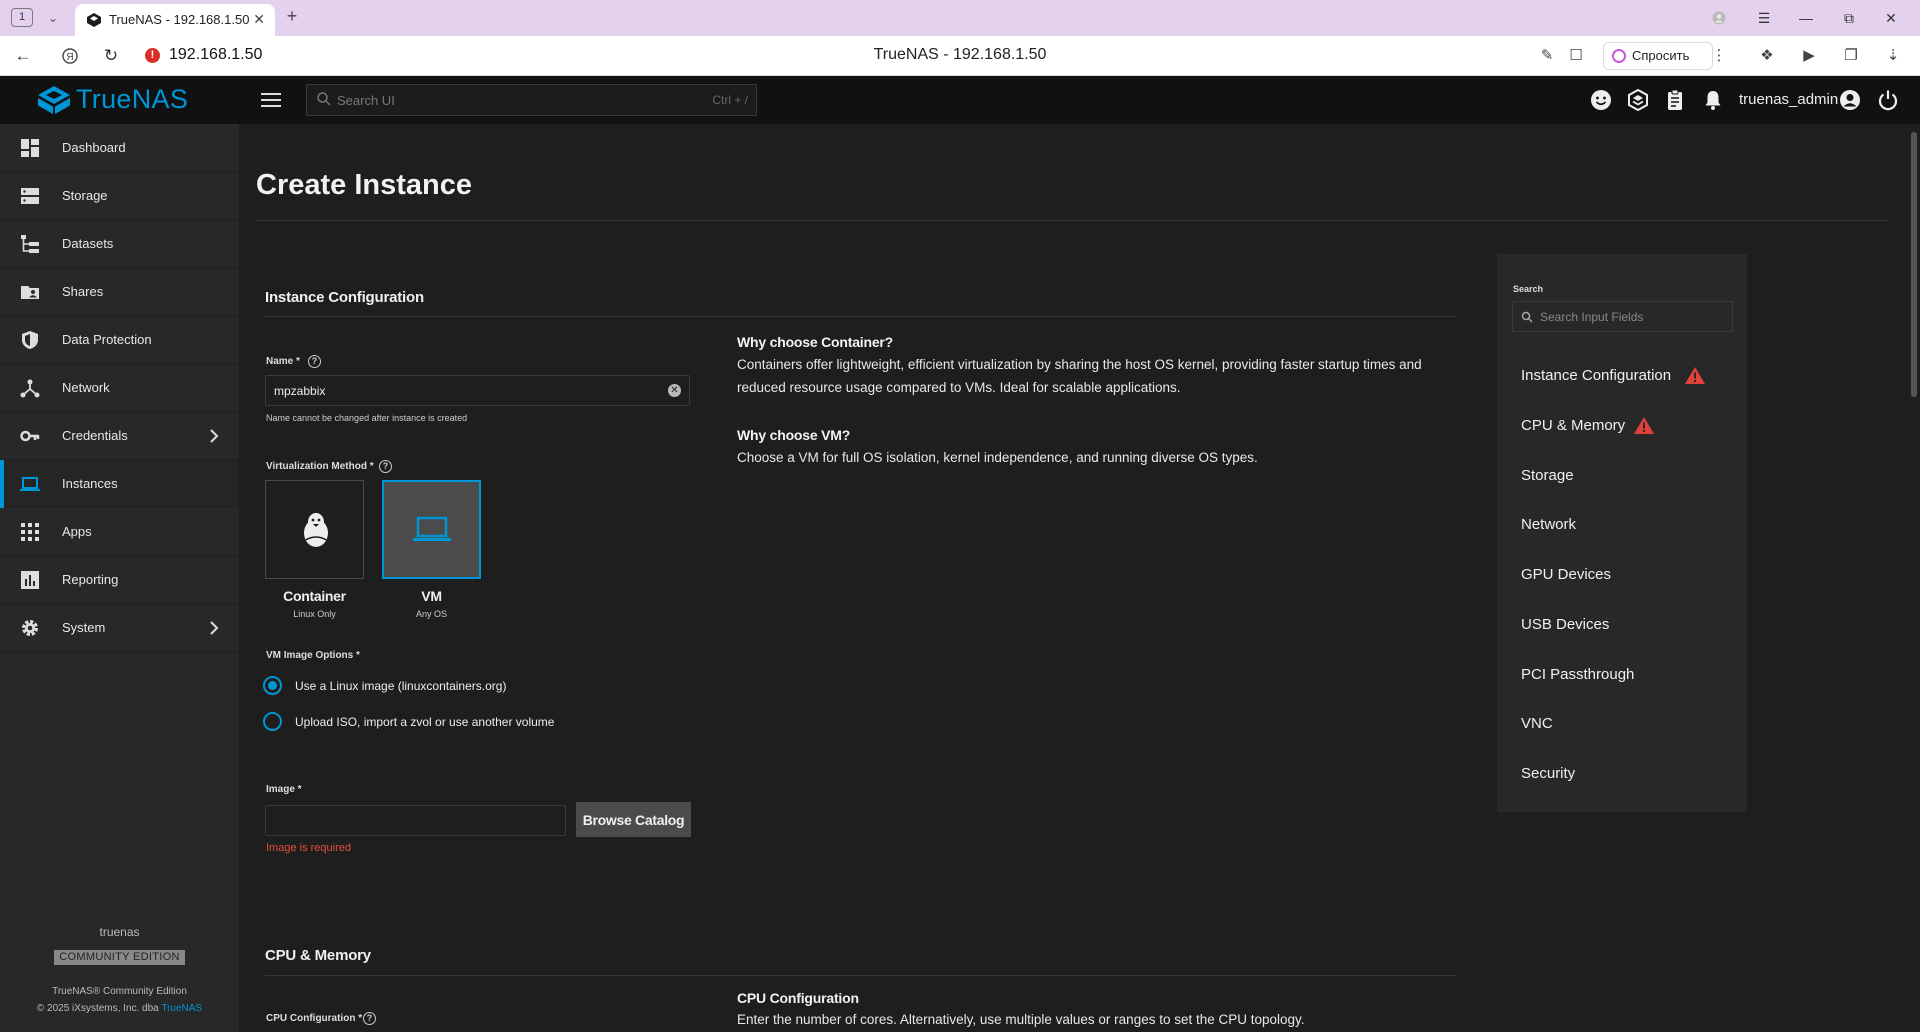 The image size is (1920, 1032). What do you see at coordinates (272, 685) in the screenshot?
I see `linux-image-radio` at bounding box center [272, 685].